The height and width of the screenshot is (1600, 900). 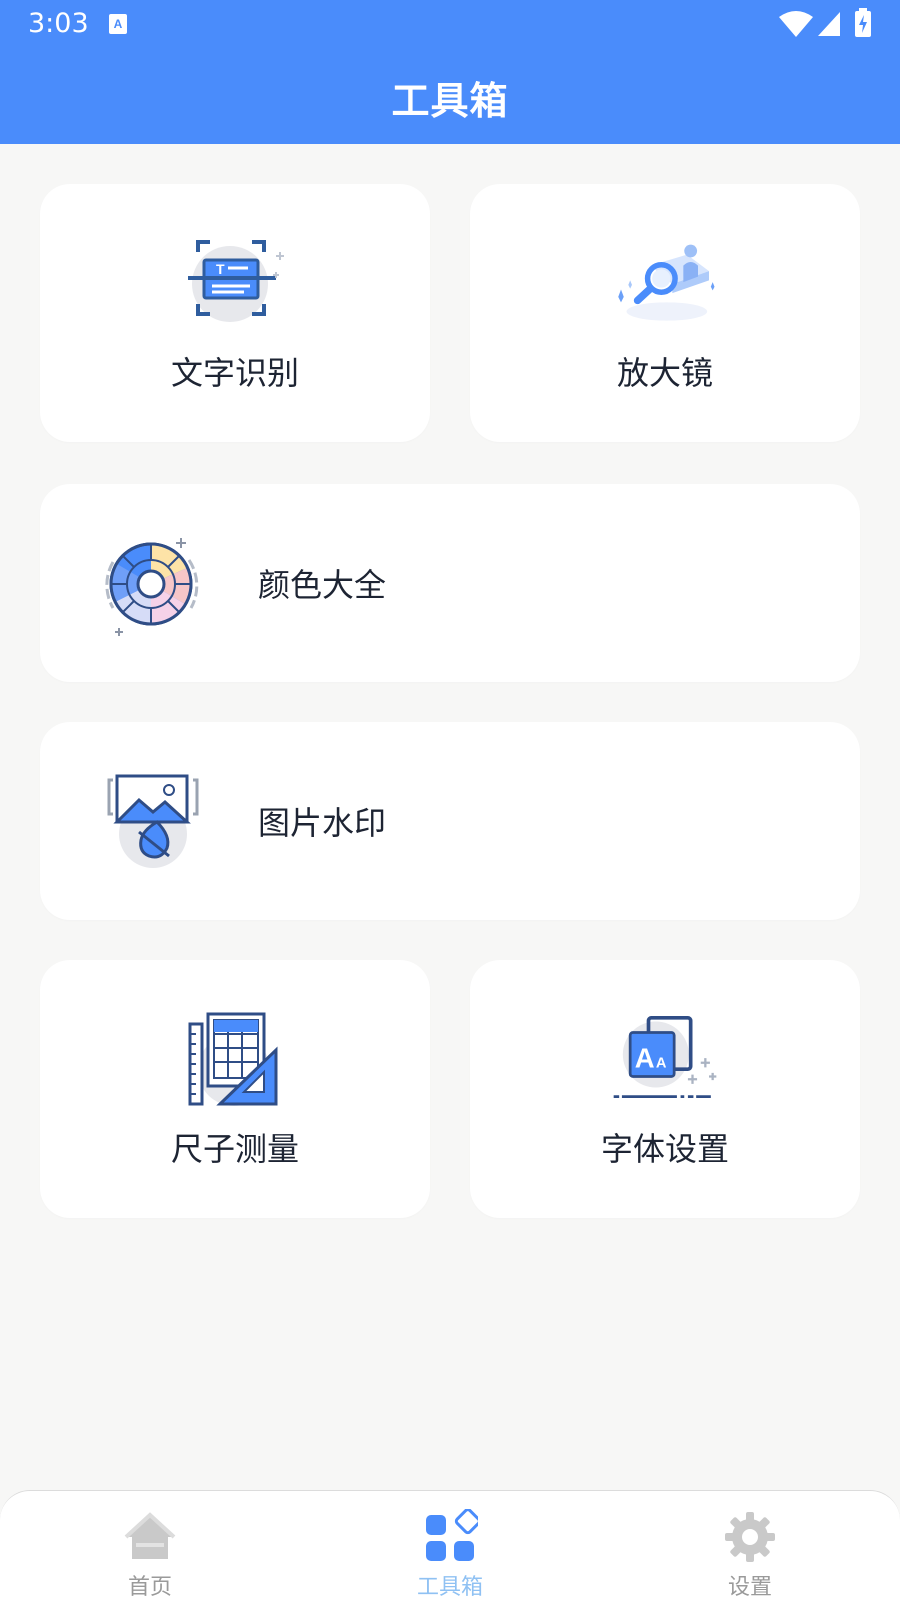 What do you see at coordinates (452, 1535) in the screenshot?
I see `toolbox-icon` at bounding box center [452, 1535].